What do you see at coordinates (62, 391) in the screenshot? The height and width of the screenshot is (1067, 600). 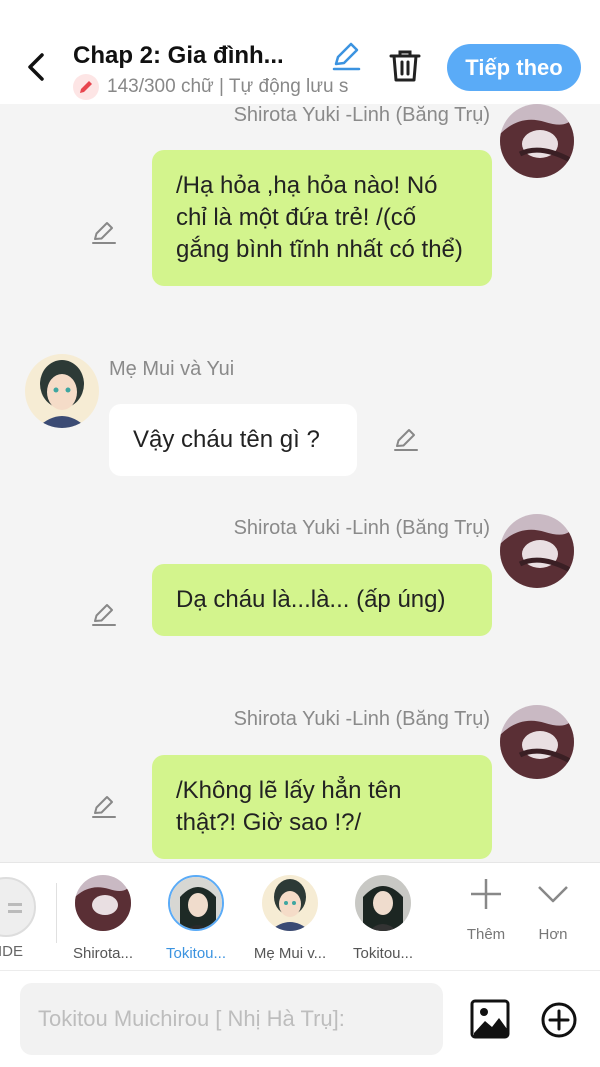 I see `avatar-me-mui` at bounding box center [62, 391].